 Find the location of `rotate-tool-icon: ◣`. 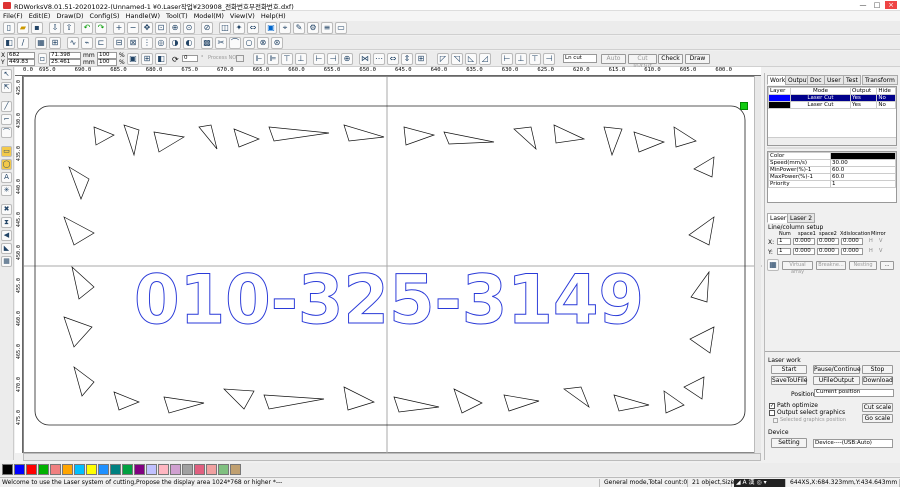

rotate-tool-icon: ◣ is located at coordinates (6, 248).